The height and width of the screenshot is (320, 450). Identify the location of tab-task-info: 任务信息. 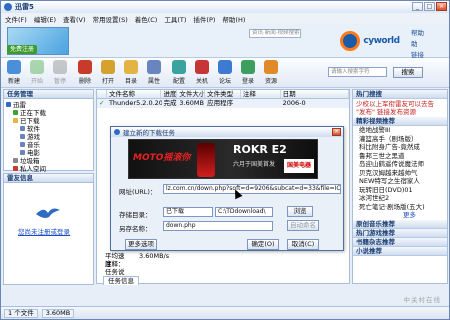
(121, 280).